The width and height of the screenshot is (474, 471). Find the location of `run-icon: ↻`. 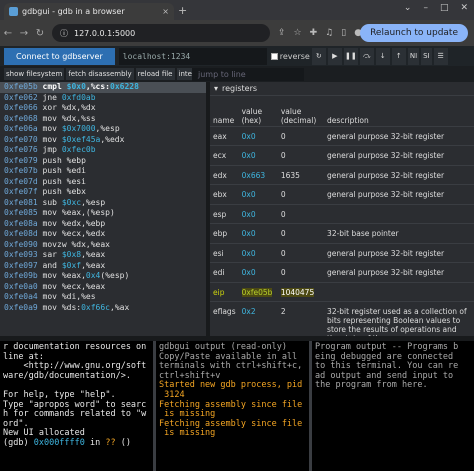

run-icon: ↻ is located at coordinates (318, 56).